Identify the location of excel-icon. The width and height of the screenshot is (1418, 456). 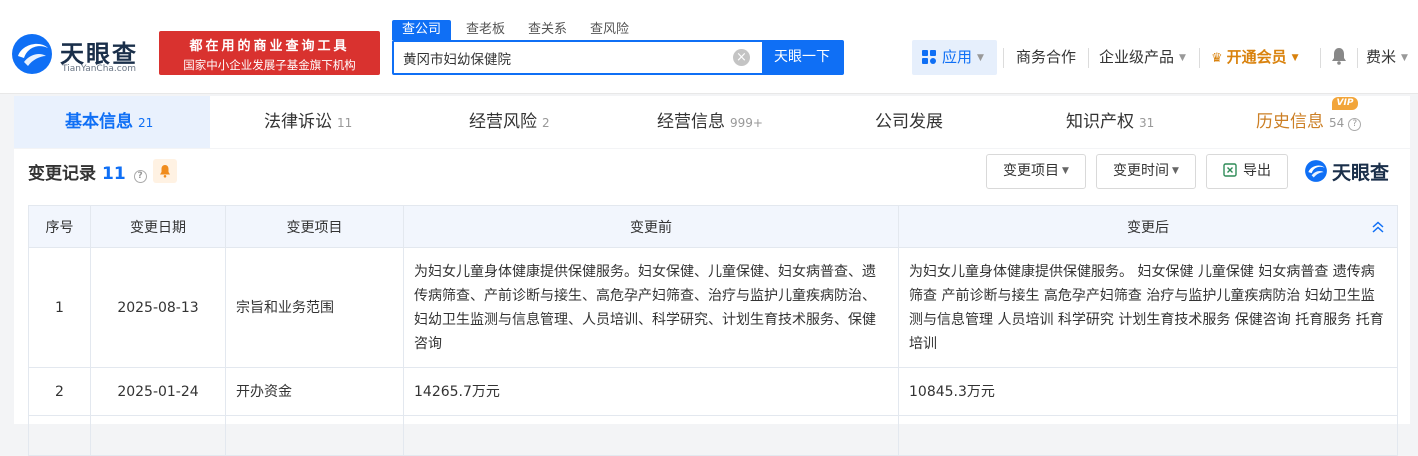
(1230, 170).